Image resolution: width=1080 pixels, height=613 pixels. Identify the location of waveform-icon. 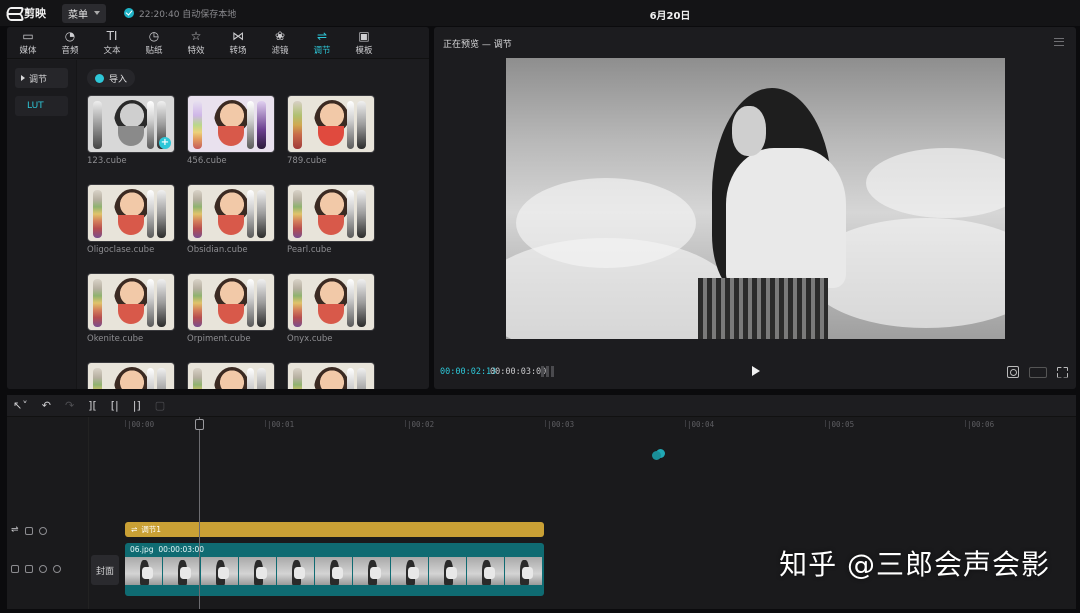
(548, 371).